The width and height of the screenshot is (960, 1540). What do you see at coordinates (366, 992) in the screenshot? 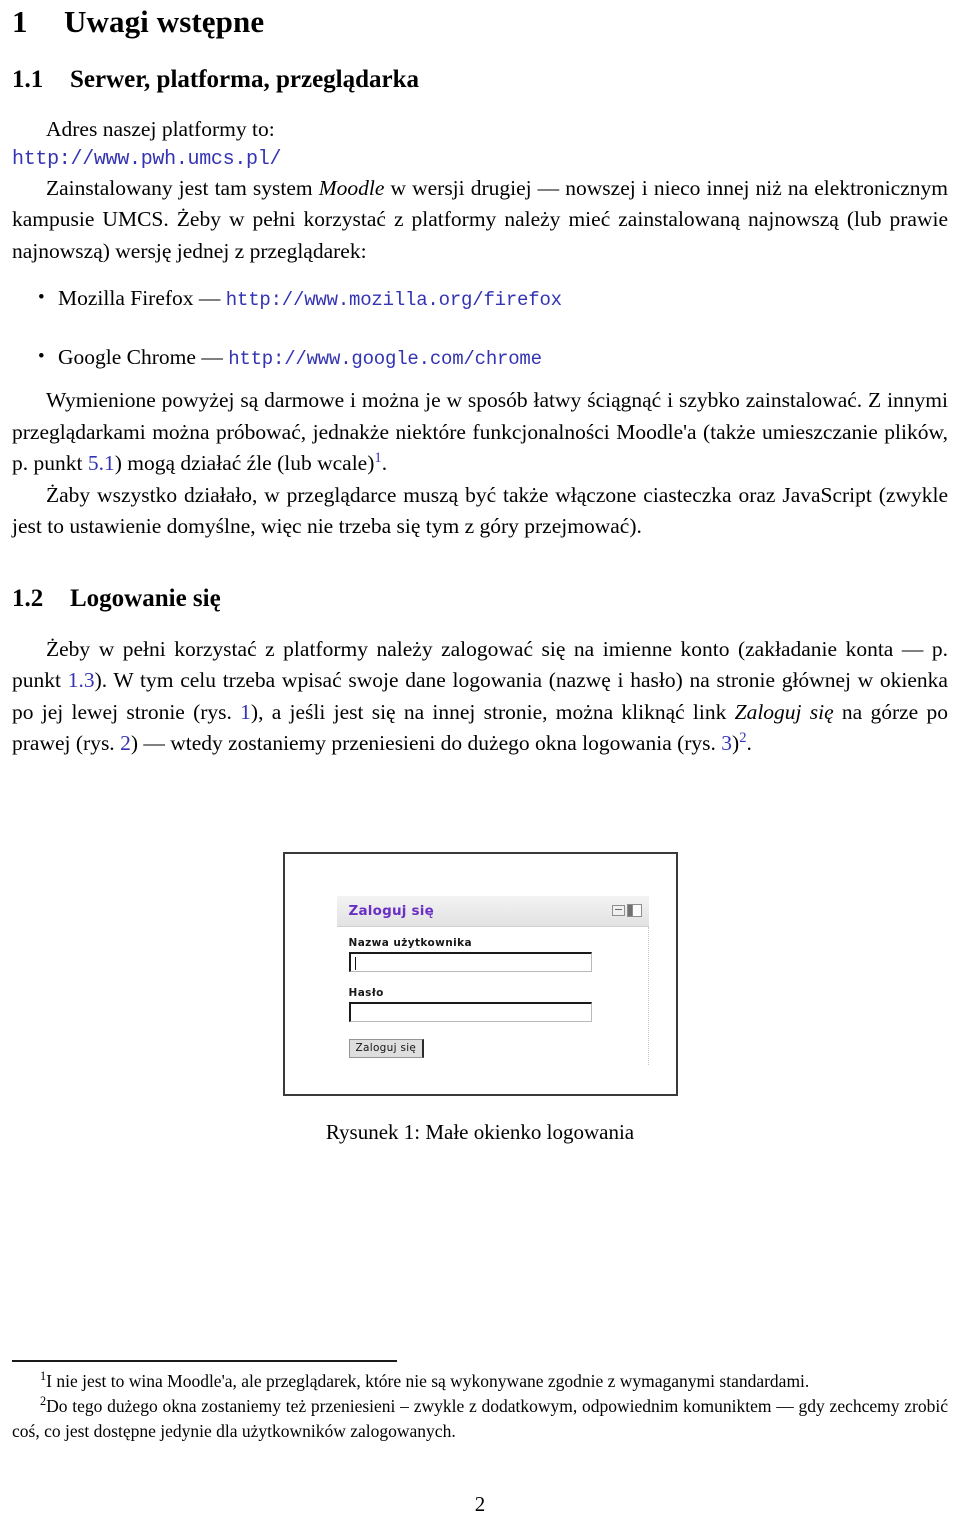
I see `password-label: Hasło` at bounding box center [366, 992].